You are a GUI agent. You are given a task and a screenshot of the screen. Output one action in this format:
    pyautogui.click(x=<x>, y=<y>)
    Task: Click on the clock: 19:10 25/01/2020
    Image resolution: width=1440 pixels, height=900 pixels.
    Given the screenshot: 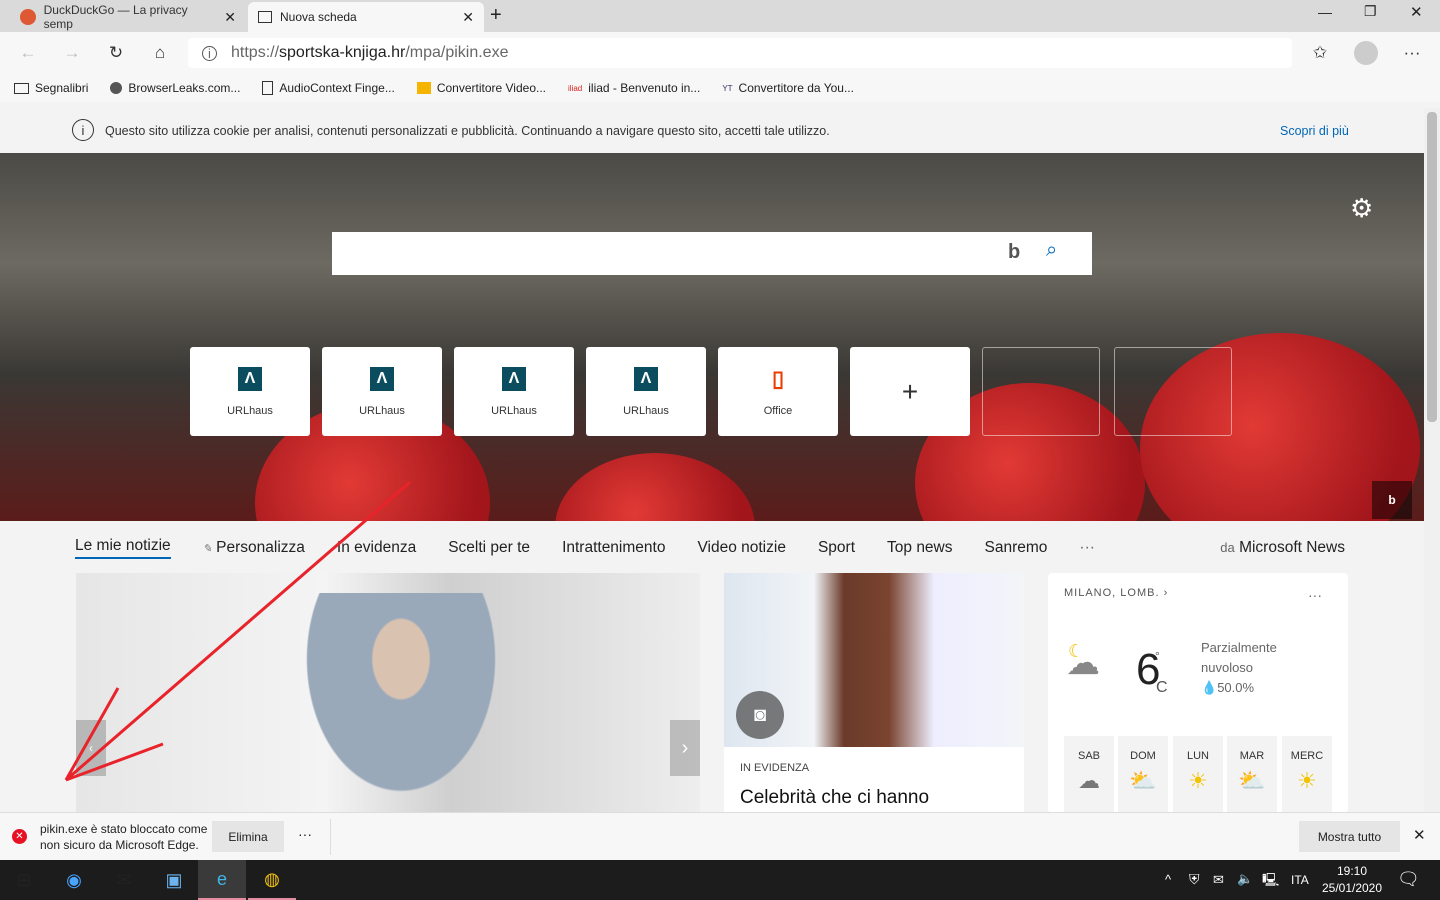 What is the action you would take?
    pyautogui.click(x=1352, y=879)
    